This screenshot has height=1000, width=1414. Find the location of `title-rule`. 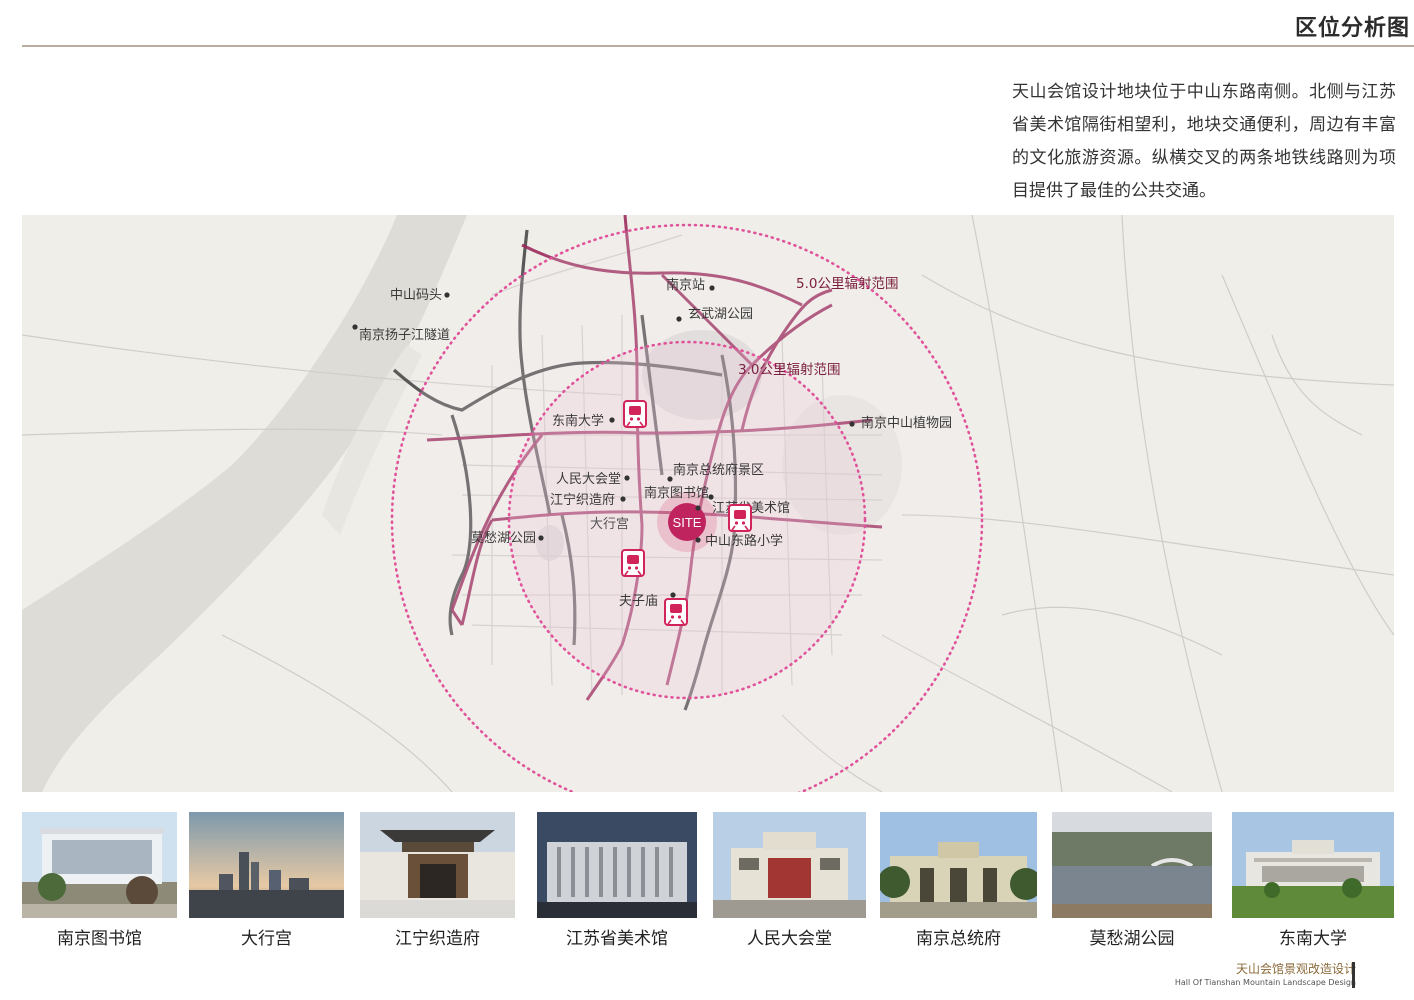

title-rule is located at coordinates (718, 46).